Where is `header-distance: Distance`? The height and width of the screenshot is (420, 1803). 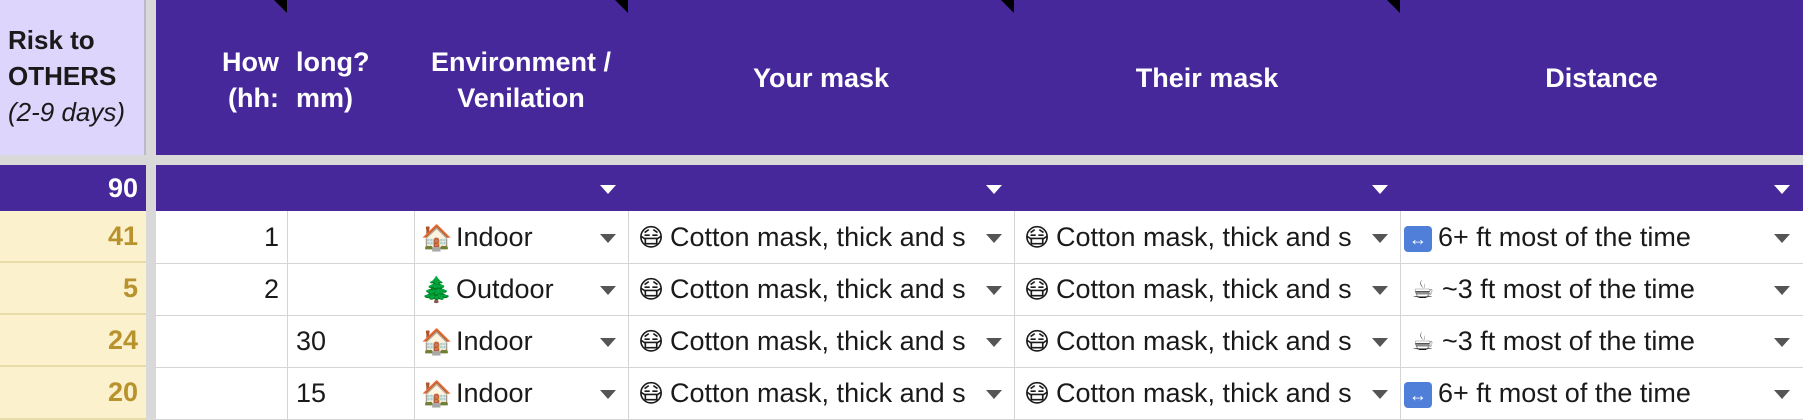
header-distance: Distance is located at coordinates (1601, 77).